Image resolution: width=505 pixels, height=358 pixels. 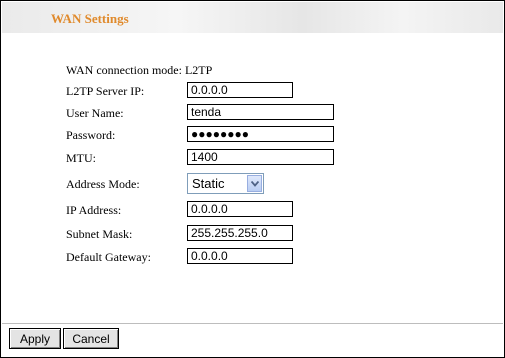 I want to click on subnet-mask-input, so click(x=240, y=233).